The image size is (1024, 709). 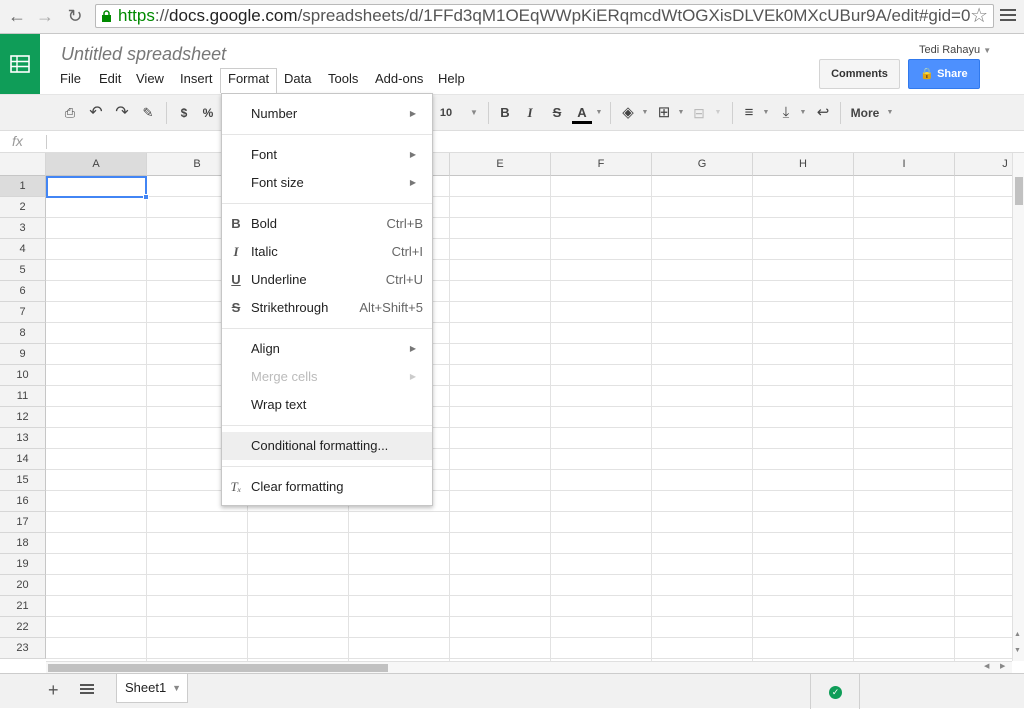 What do you see at coordinates (327, 114) in the screenshot?
I see `menu-item-number: Number ▶` at bounding box center [327, 114].